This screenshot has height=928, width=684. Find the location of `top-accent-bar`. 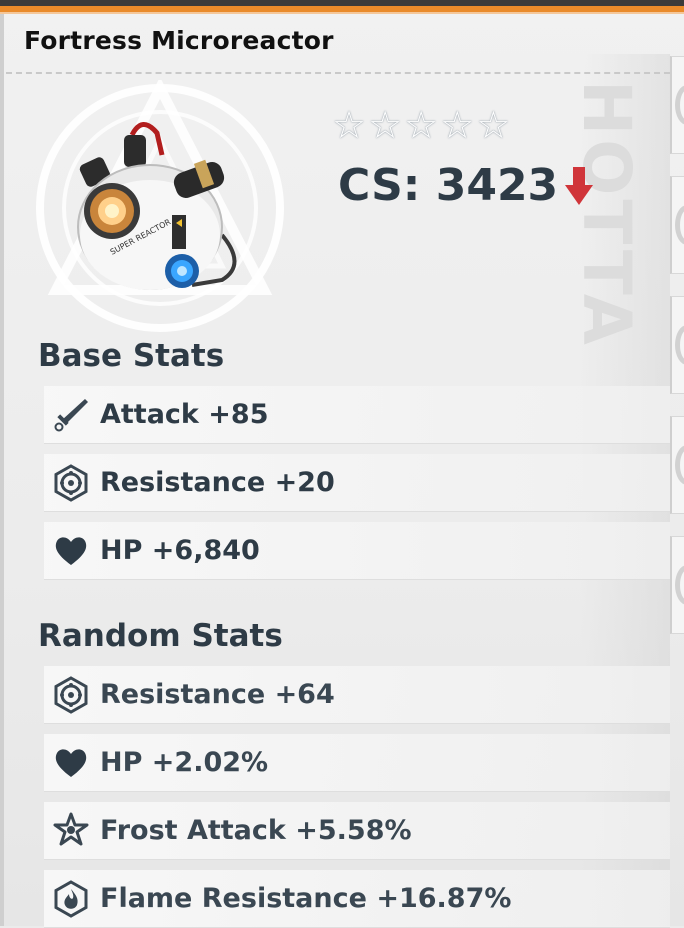

top-accent-bar is located at coordinates (342, 7).